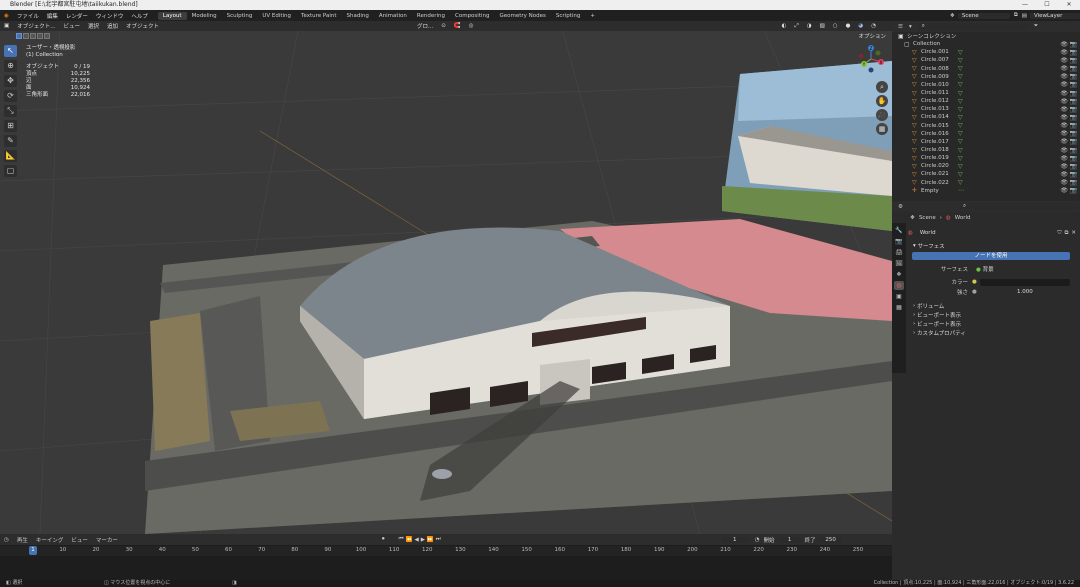 Image resolution: width=1080 pixels, height=587 pixels. Describe the element at coordinates (401, 539) in the screenshot. I see `jump-start-icon: ⏮` at that location.